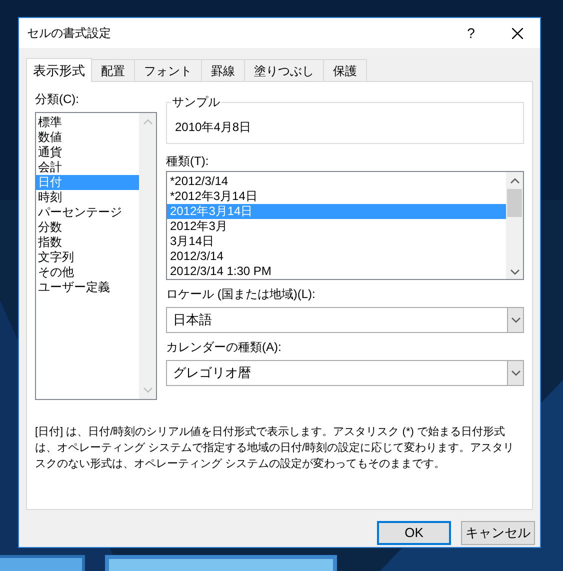  What do you see at coordinates (336, 181) in the screenshot?
I see `type-item: *2012/3/14` at bounding box center [336, 181].